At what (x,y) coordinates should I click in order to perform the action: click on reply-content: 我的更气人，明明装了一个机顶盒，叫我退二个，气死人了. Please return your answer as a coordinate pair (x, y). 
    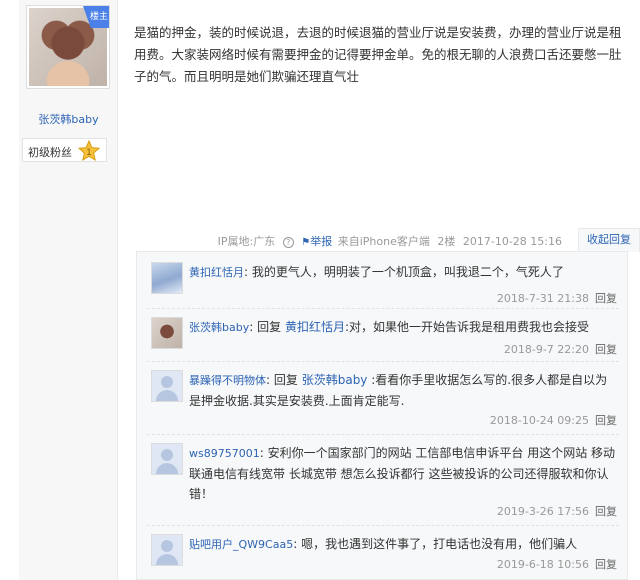
    Looking at the image, I should click on (407, 272).